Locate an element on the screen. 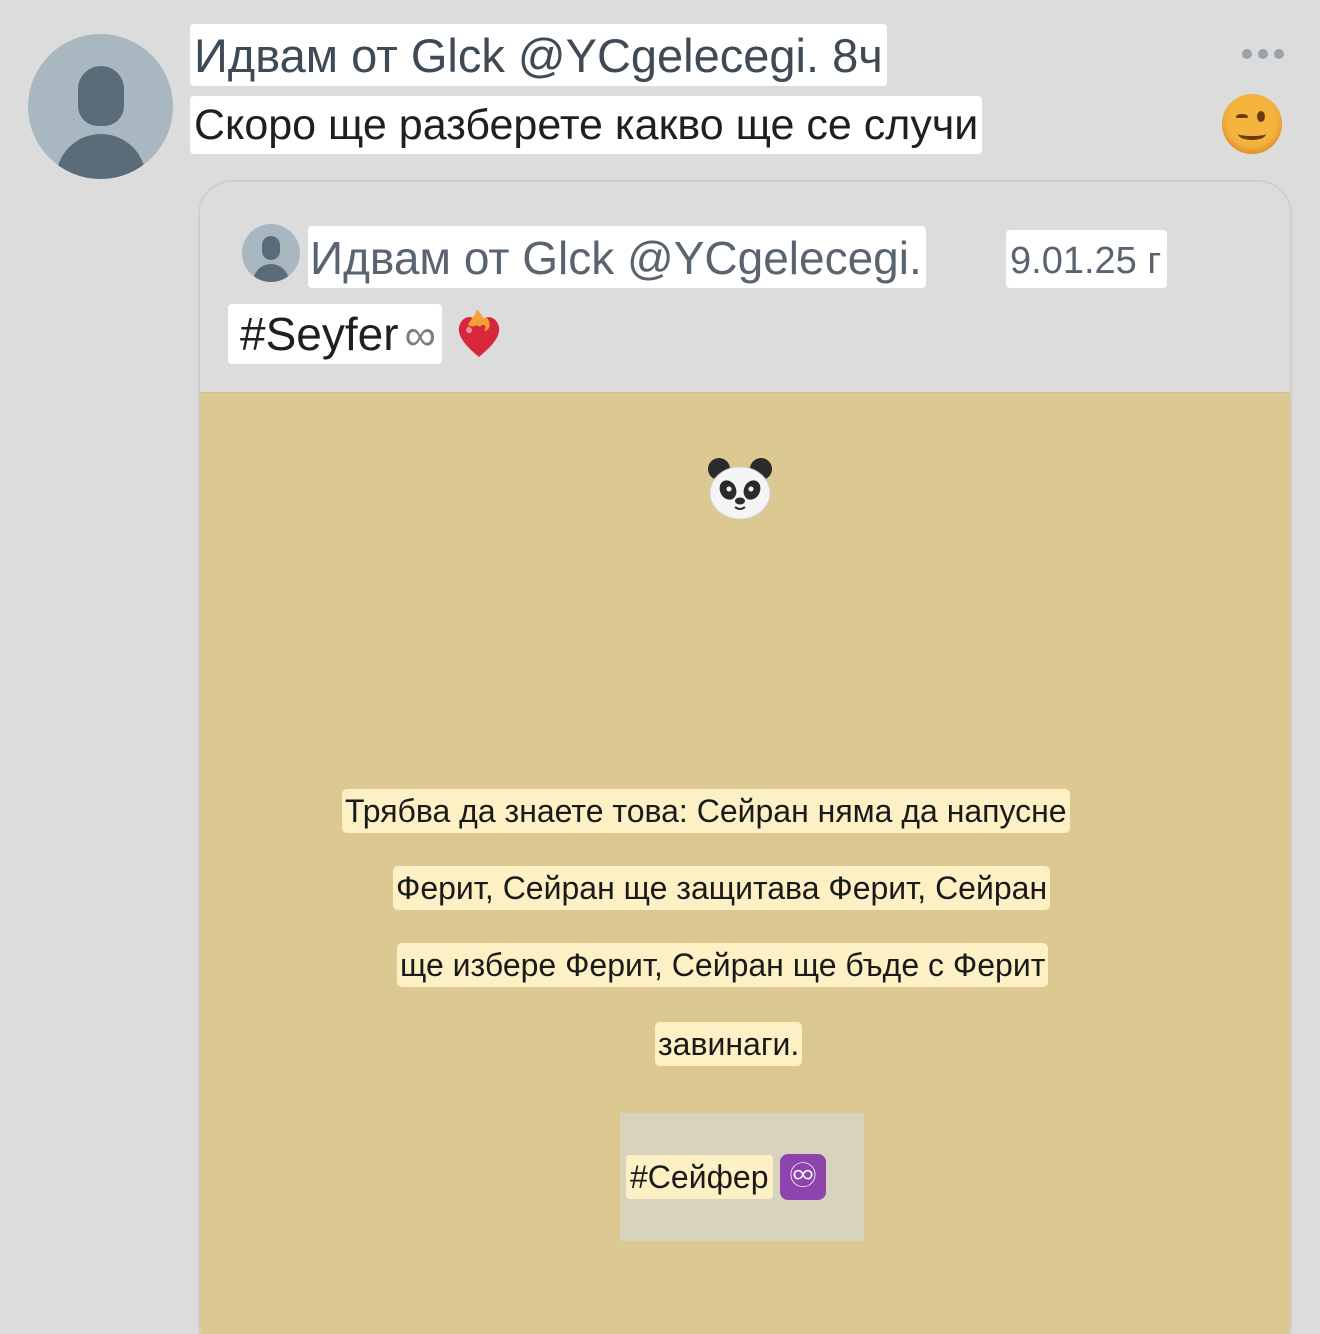  post-author-header: Идвам от Glck @YCgelecegi. 8ч is located at coordinates (538, 55).